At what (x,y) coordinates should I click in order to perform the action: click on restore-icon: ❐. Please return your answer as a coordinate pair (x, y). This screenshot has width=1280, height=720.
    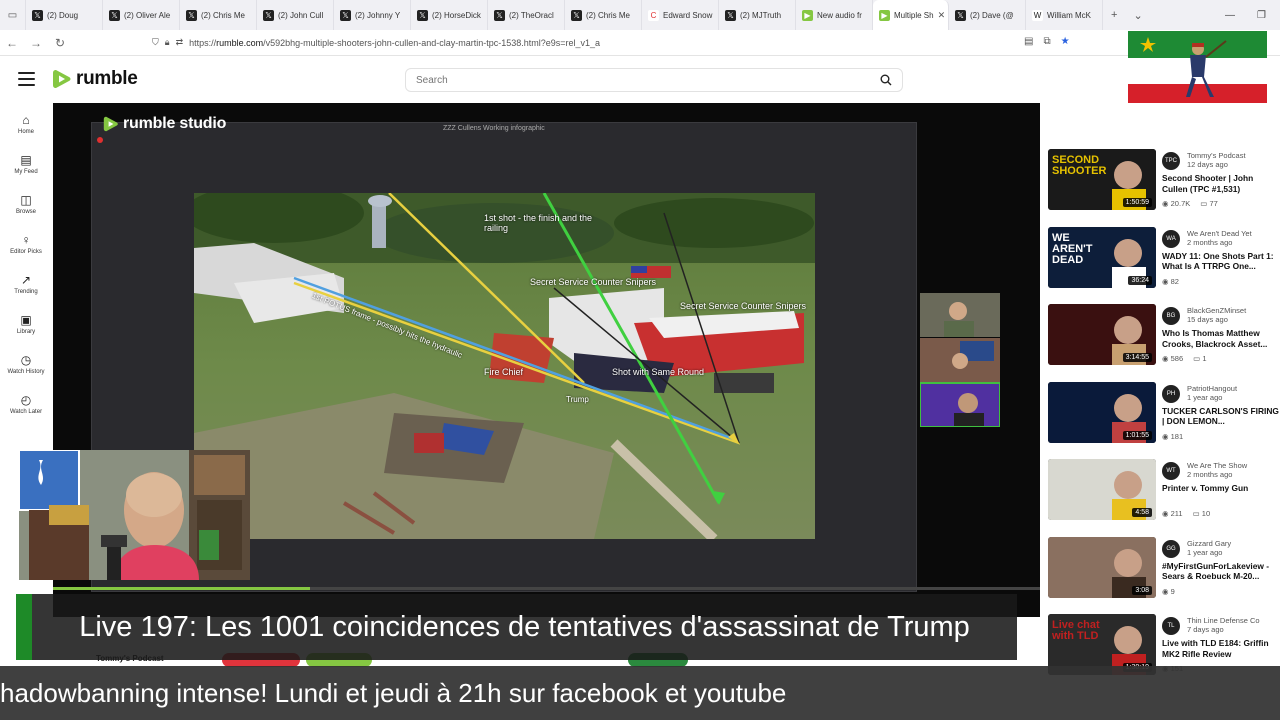
    Looking at the image, I should click on (1261, 15).